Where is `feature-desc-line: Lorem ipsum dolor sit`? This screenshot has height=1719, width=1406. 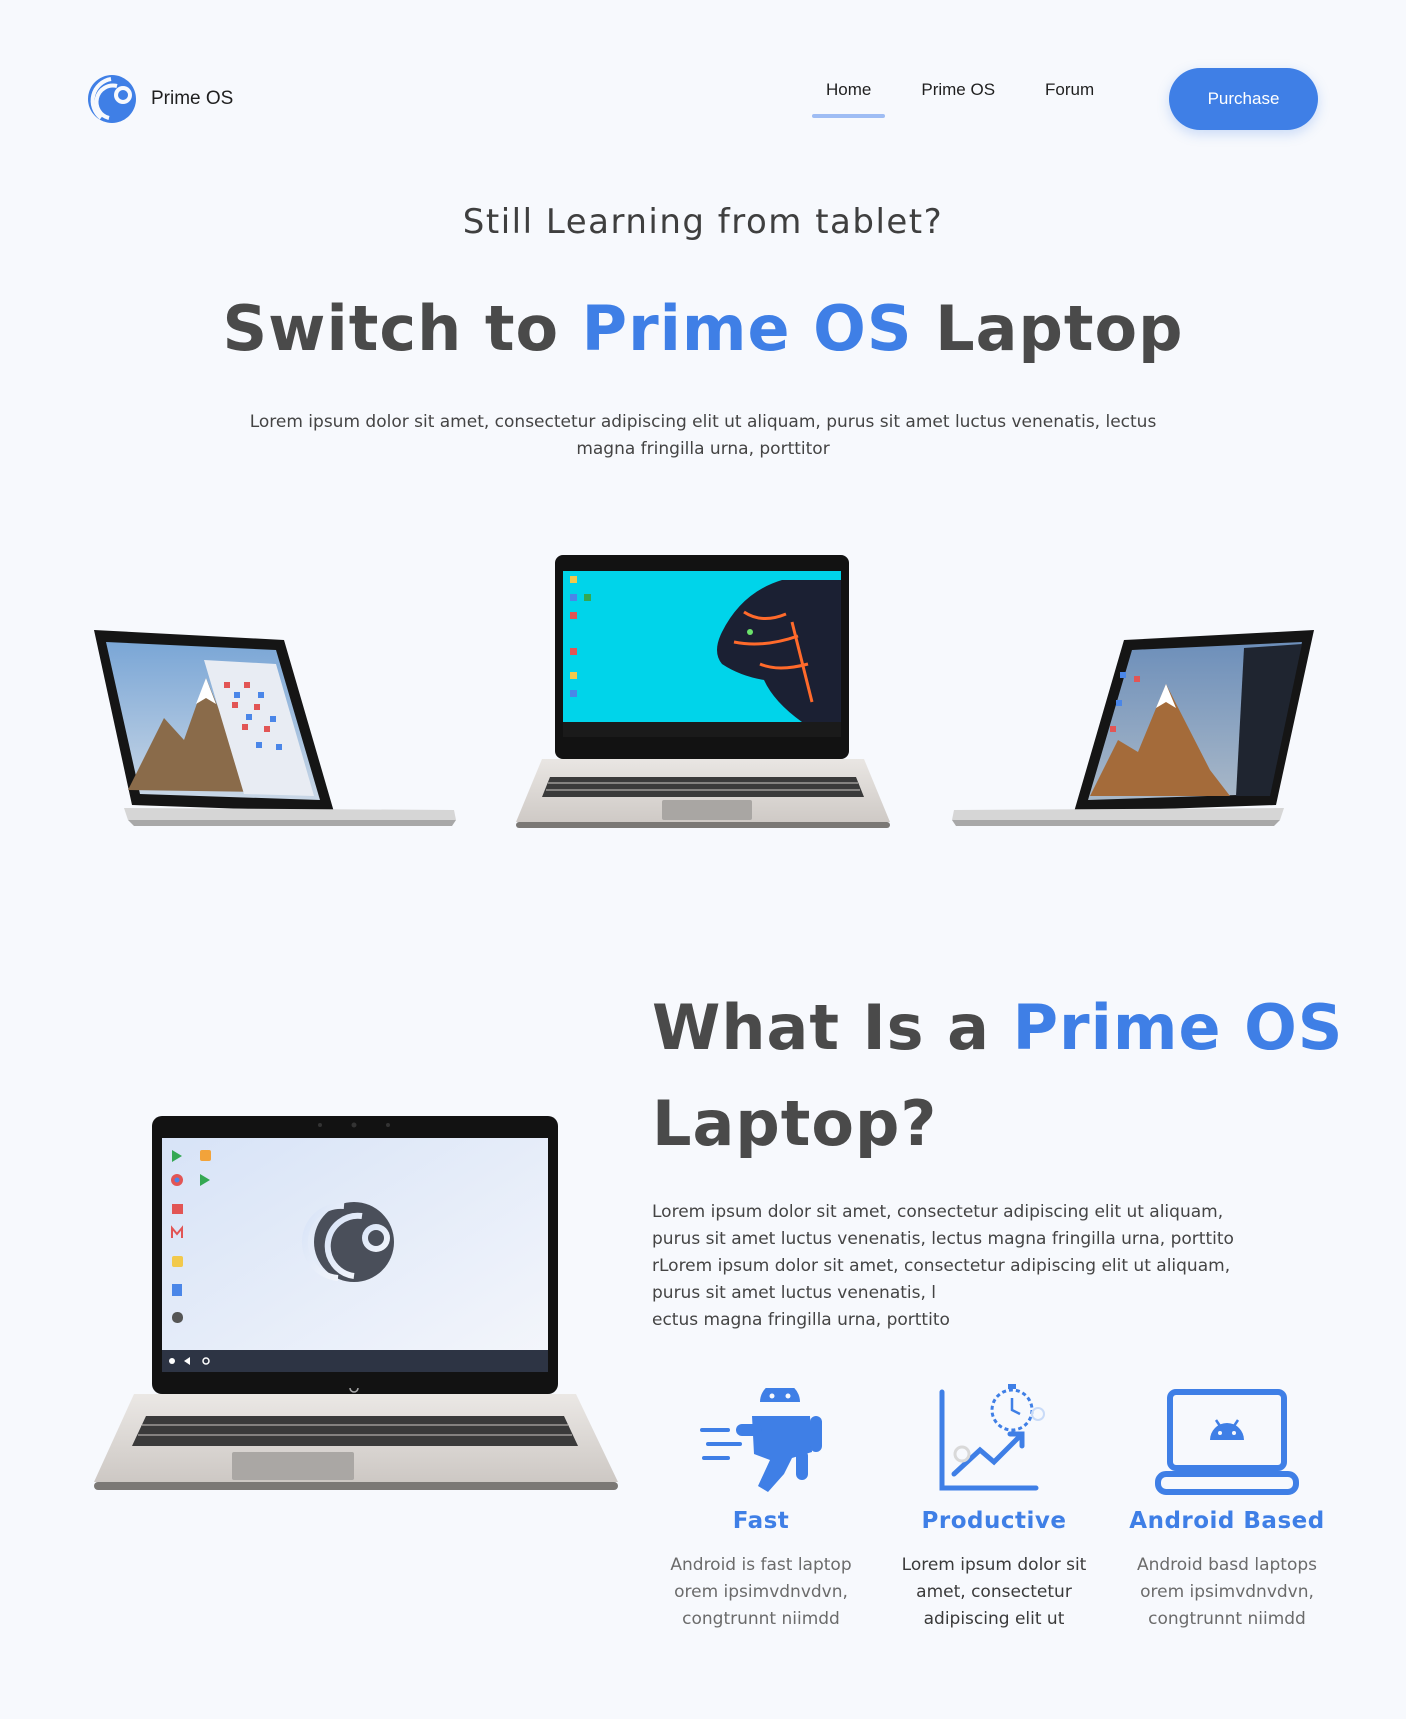
feature-desc-line: Lorem ipsum dolor sit is located at coordinates (994, 1565).